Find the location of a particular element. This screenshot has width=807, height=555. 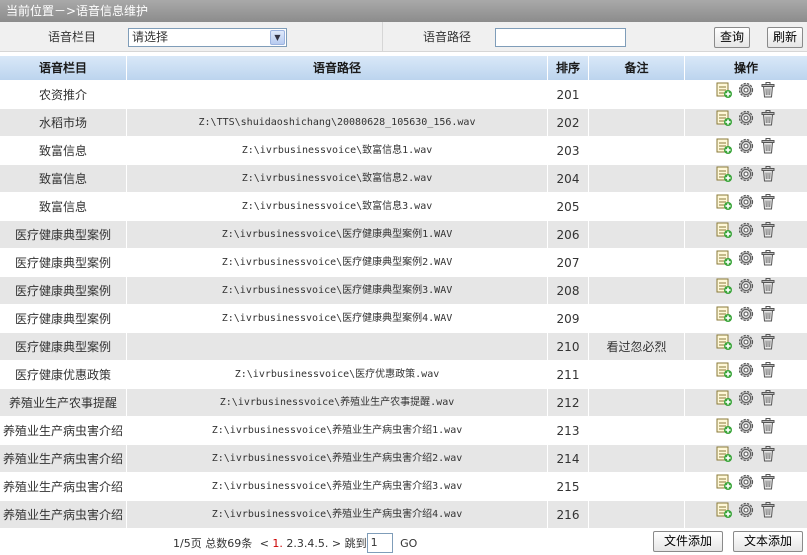

row-order: 205 is located at coordinates (568, 206).